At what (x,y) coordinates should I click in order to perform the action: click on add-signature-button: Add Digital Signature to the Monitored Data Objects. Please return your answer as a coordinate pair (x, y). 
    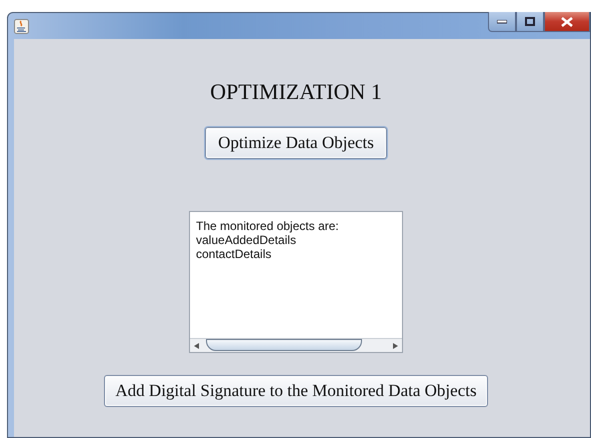
    Looking at the image, I should click on (296, 391).